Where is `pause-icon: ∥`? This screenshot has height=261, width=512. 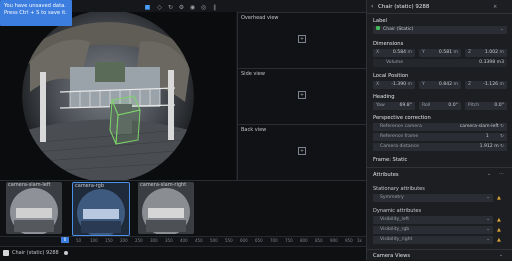
pause-icon: ∥ is located at coordinates (214, 7).